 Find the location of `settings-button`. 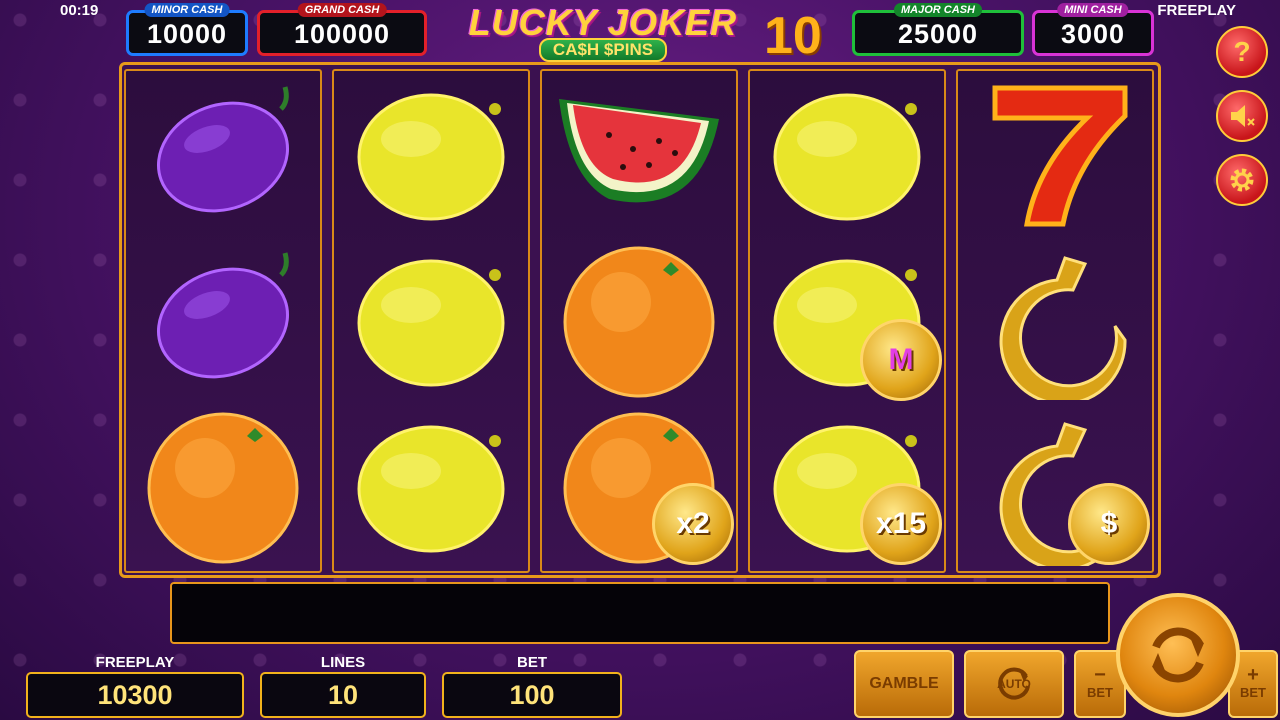

settings-button is located at coordinates (1242, 180).